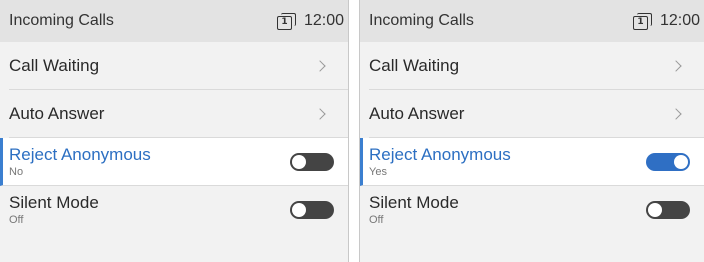  I want to click on menu-item-reject-anonymous: Reject Anonymous No, so click(174, 162).